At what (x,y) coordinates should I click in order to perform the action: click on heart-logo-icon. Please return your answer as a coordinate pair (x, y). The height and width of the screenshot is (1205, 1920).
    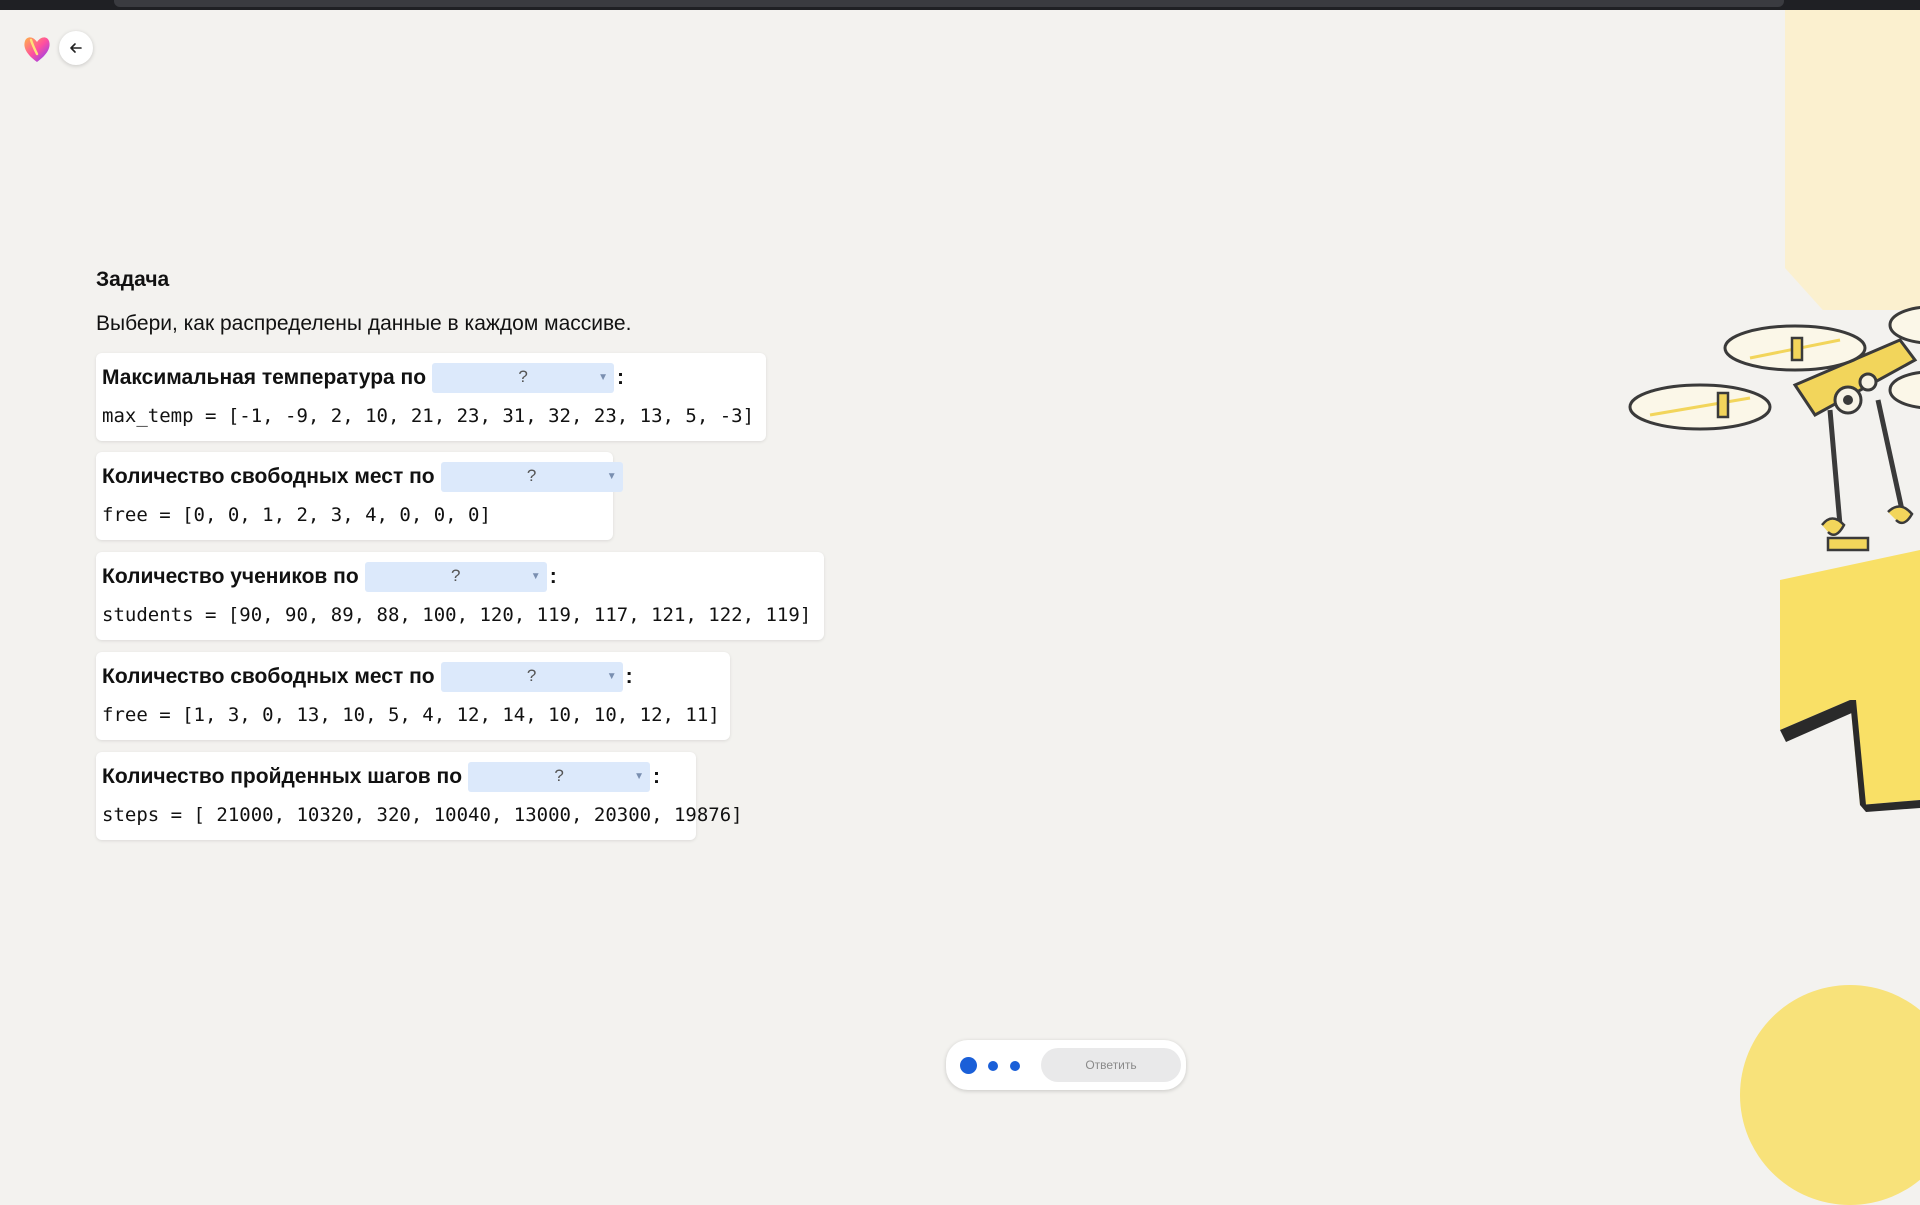
    Looking at the image, I should click on (37, 49).